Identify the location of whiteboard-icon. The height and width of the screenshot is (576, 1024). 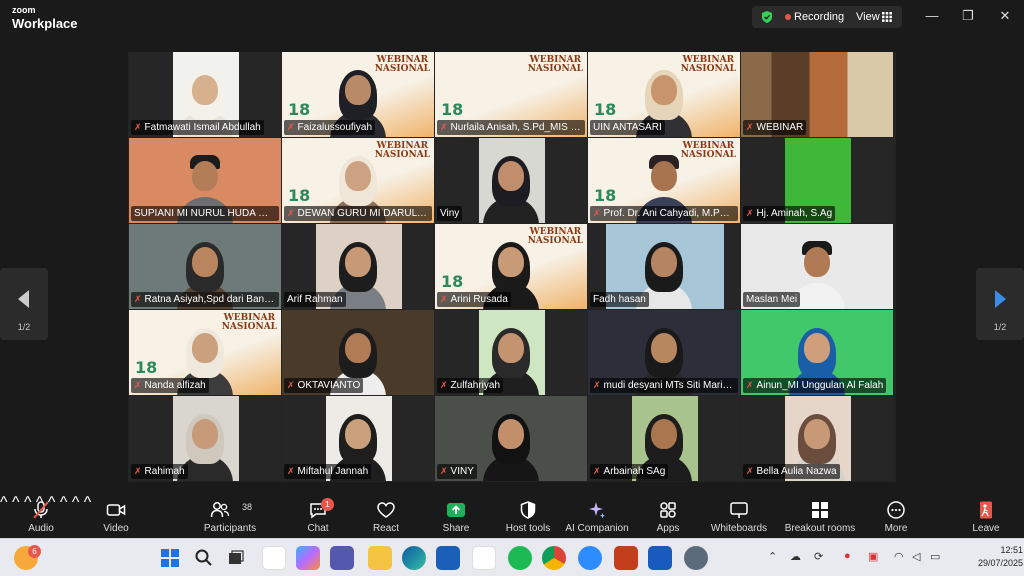
(739, 510).